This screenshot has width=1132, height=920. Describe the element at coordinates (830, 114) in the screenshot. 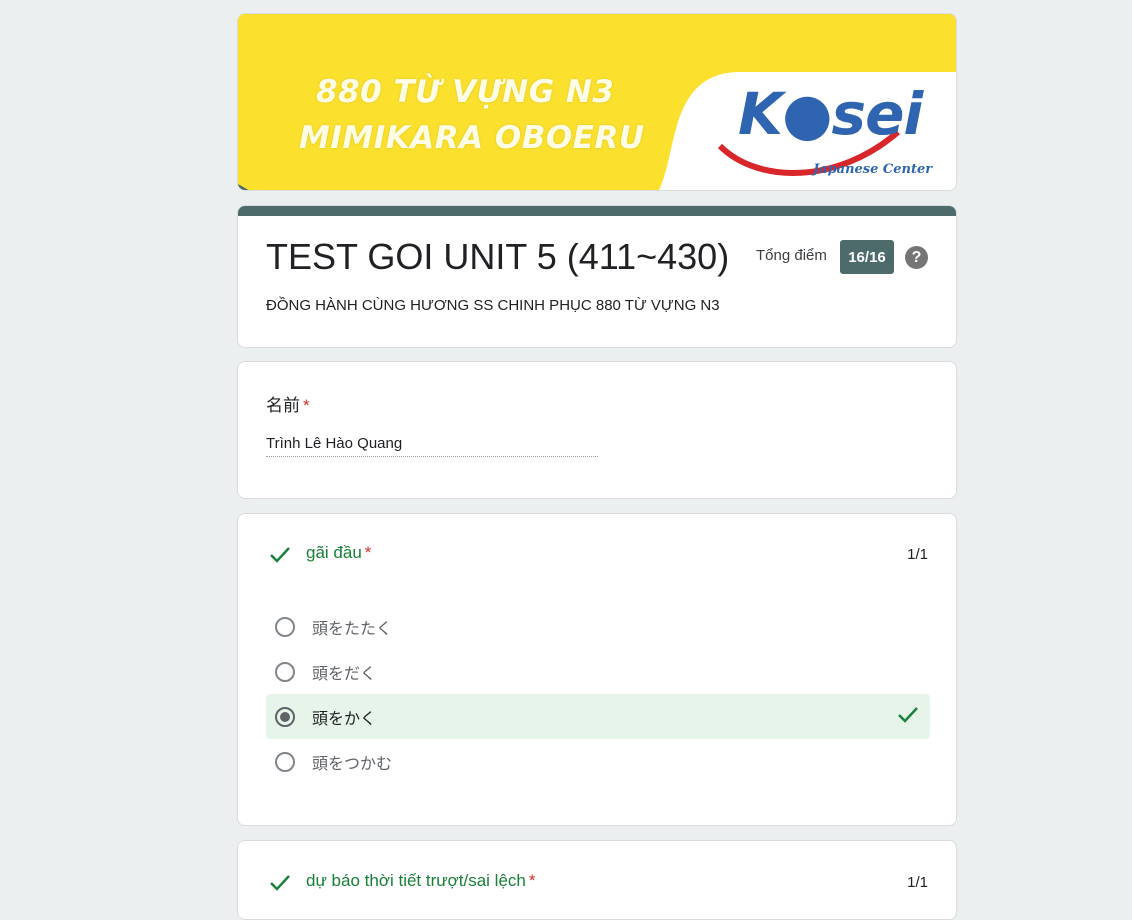

I see `kosei-logo: K●sei` at that location.